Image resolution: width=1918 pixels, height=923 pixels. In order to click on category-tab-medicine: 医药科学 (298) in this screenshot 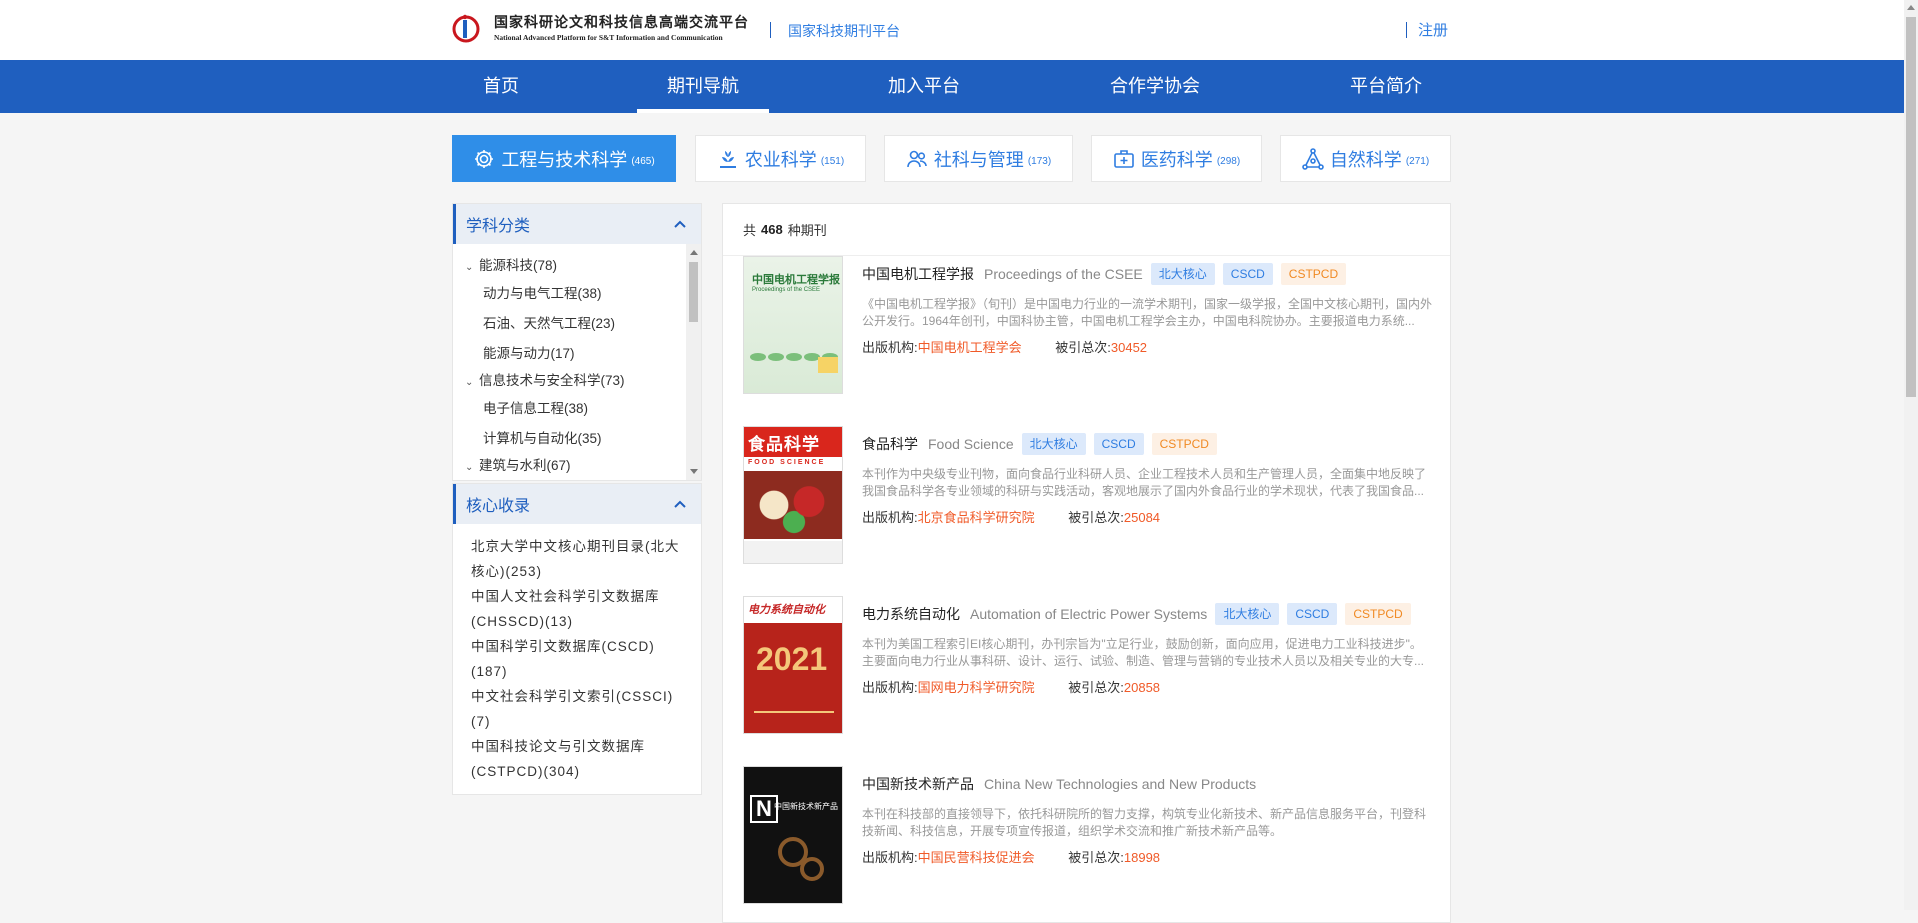, I will do `click(1176, 158)`.